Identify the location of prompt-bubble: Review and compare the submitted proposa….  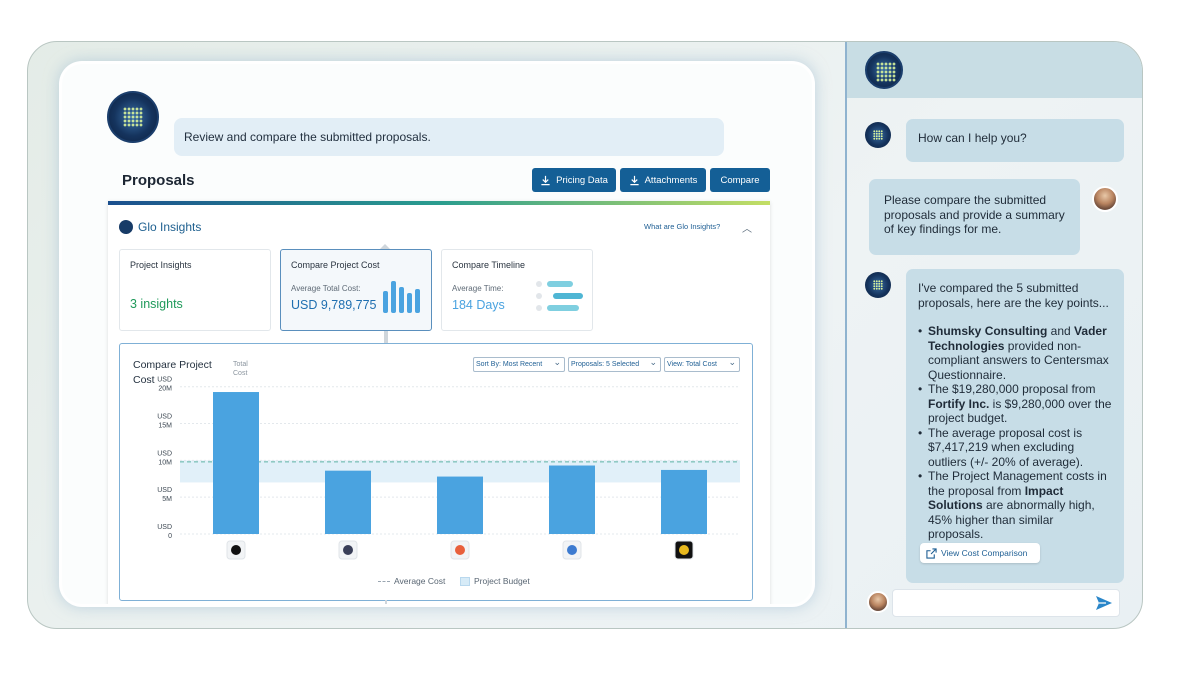
(449, 137).